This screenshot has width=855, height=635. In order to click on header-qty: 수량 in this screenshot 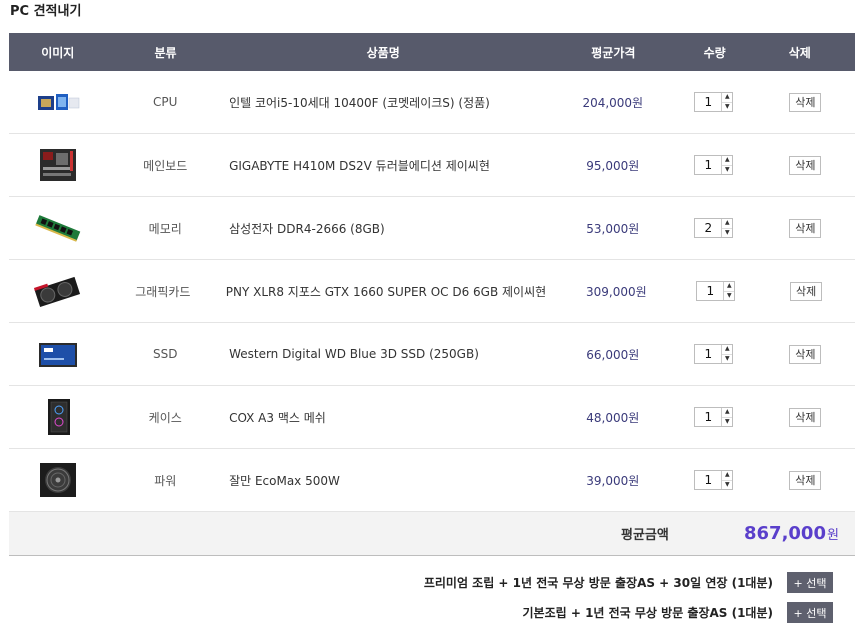, I will do `click(714, 52)`.